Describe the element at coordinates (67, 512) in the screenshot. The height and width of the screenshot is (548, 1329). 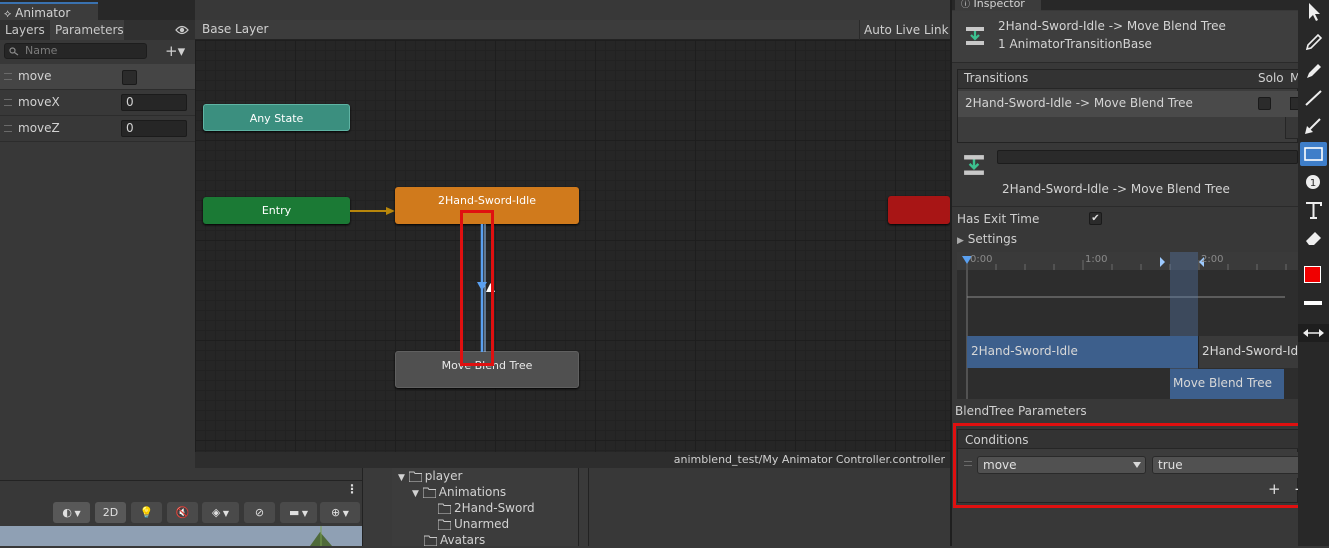
I see `sphere-icon: ◐` at that location.